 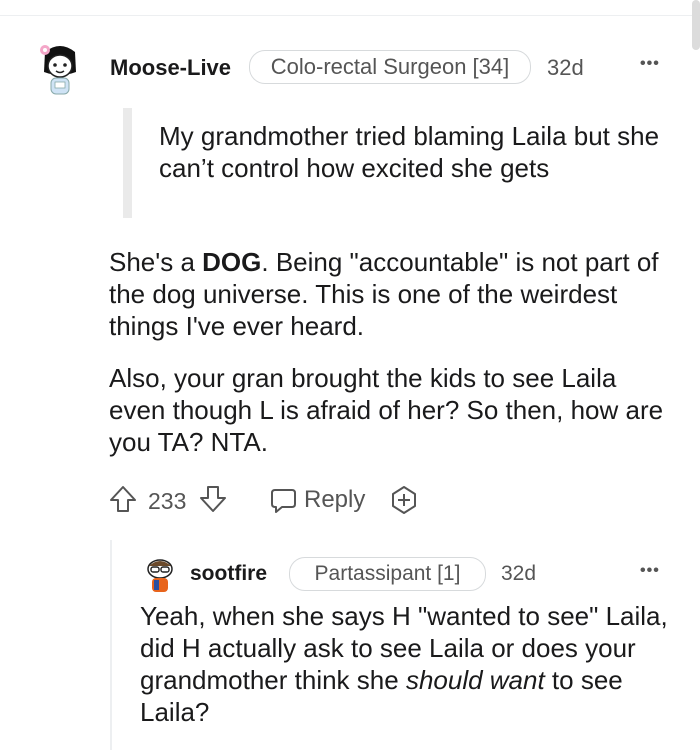 What do you see at coordinates (519, 573) in the screenshot?
I see `reply-timestamp: 32d` at bounding box center [519, 573].